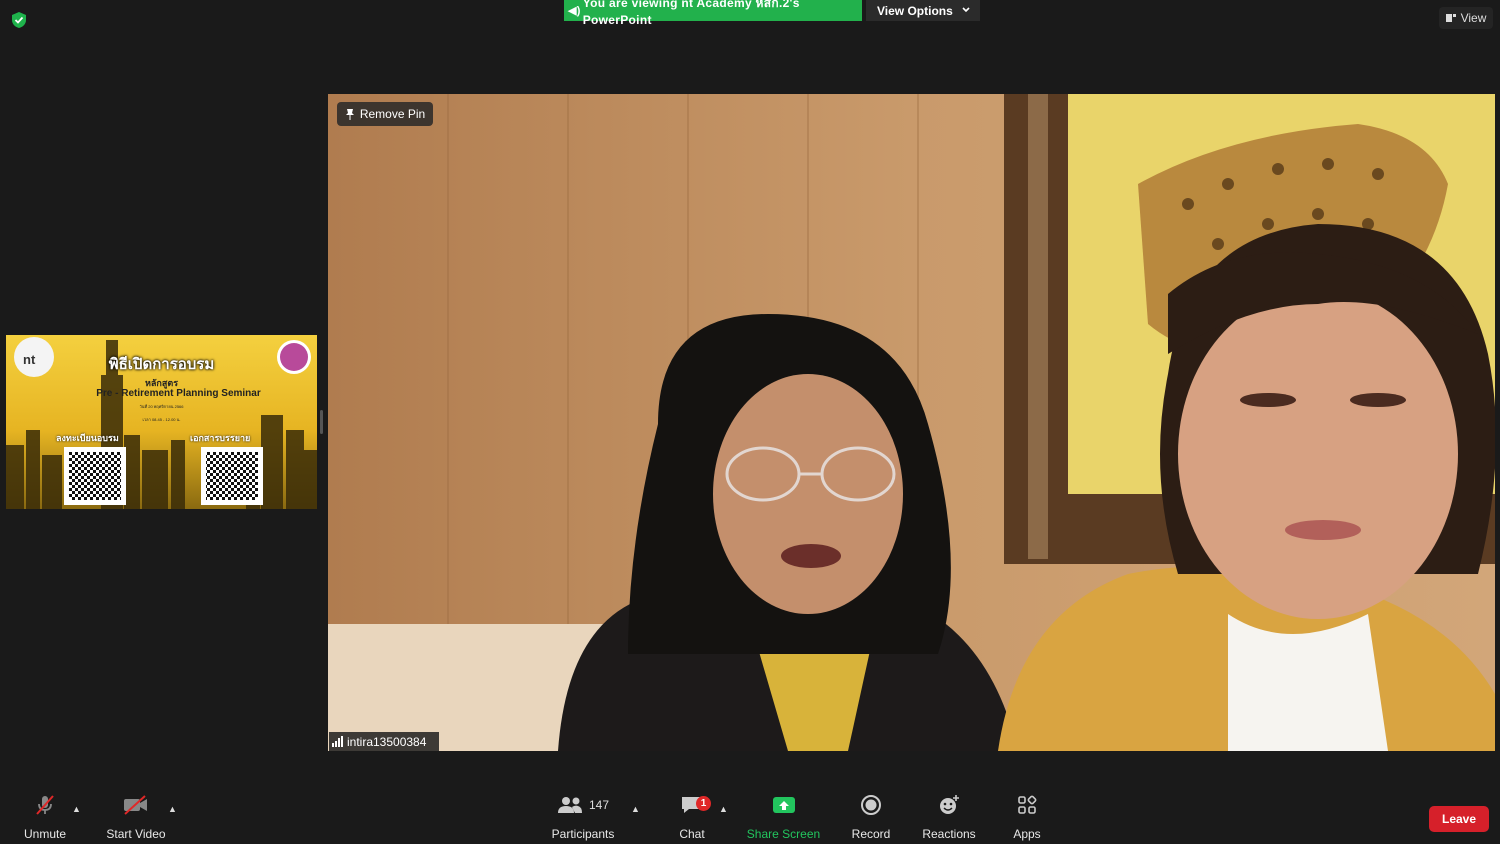 The image size is (1500, 844). What do you see at coordinates (723, 809) in the screenshot?
I see `chat-options-caret-icon: ▲` at bounding box center [723, 809].